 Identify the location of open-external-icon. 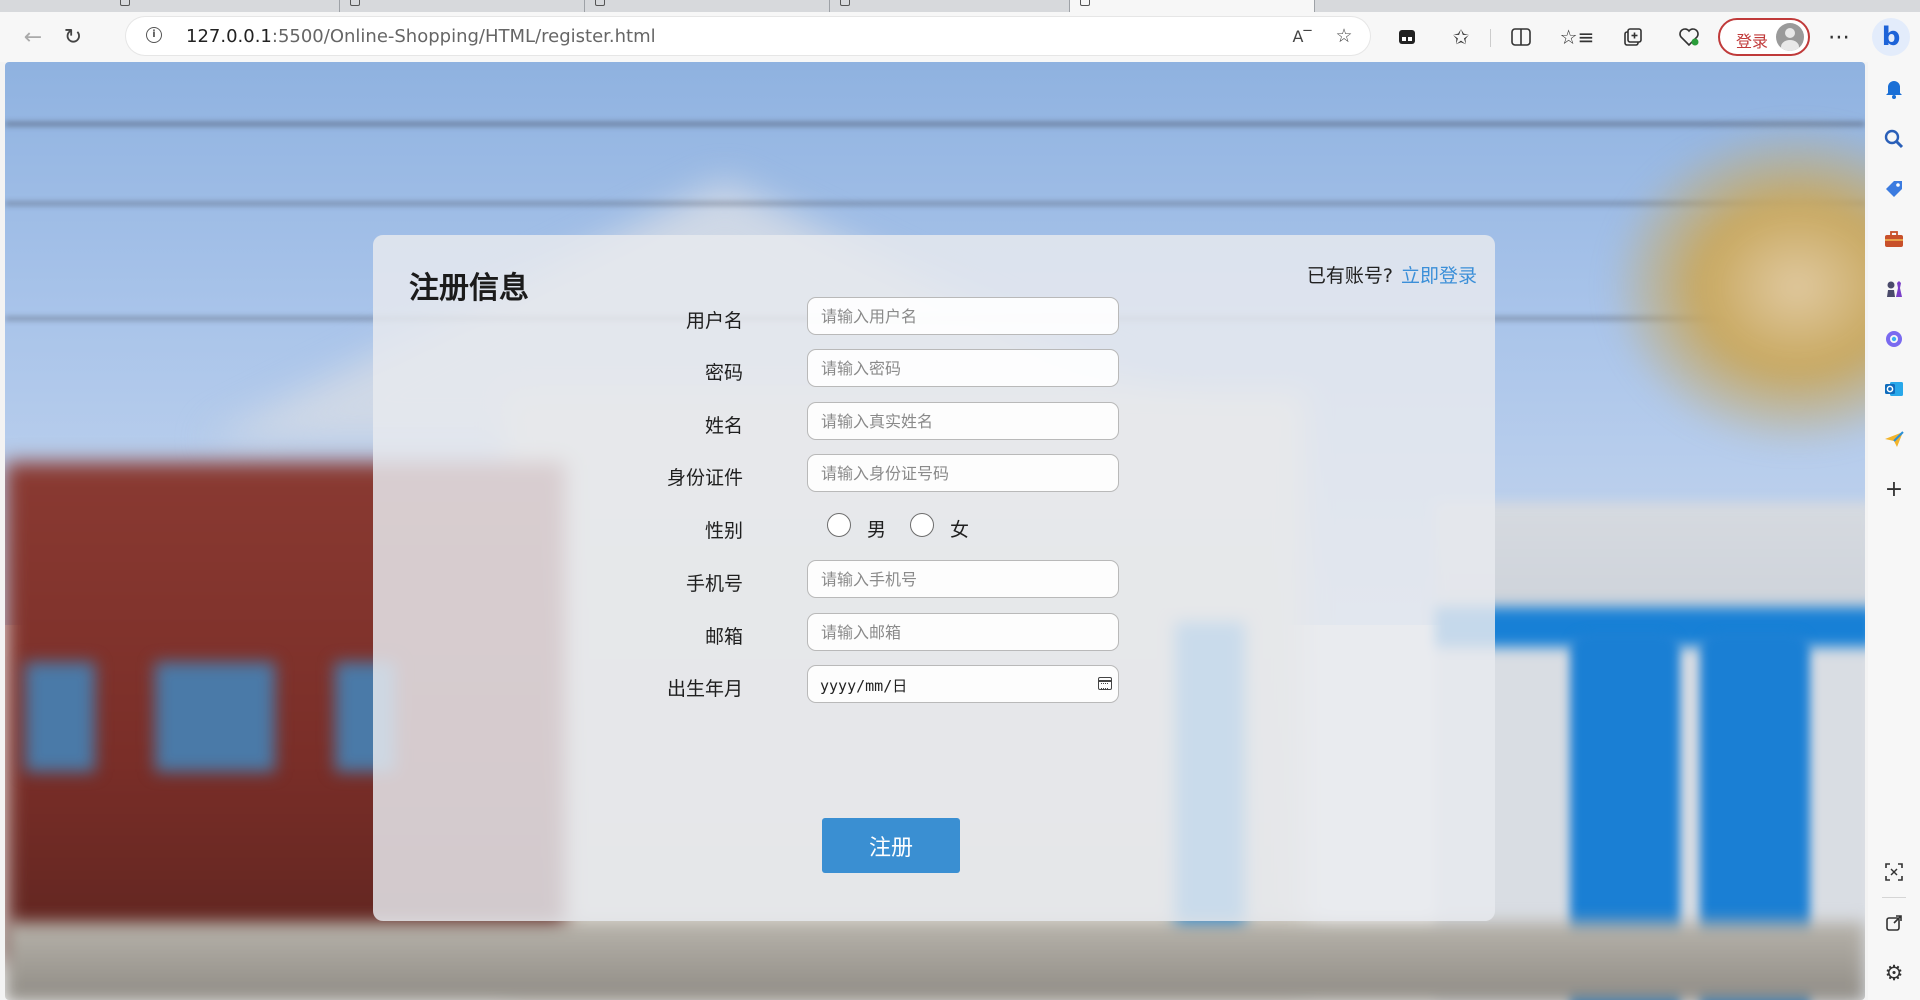
(1894, 923).